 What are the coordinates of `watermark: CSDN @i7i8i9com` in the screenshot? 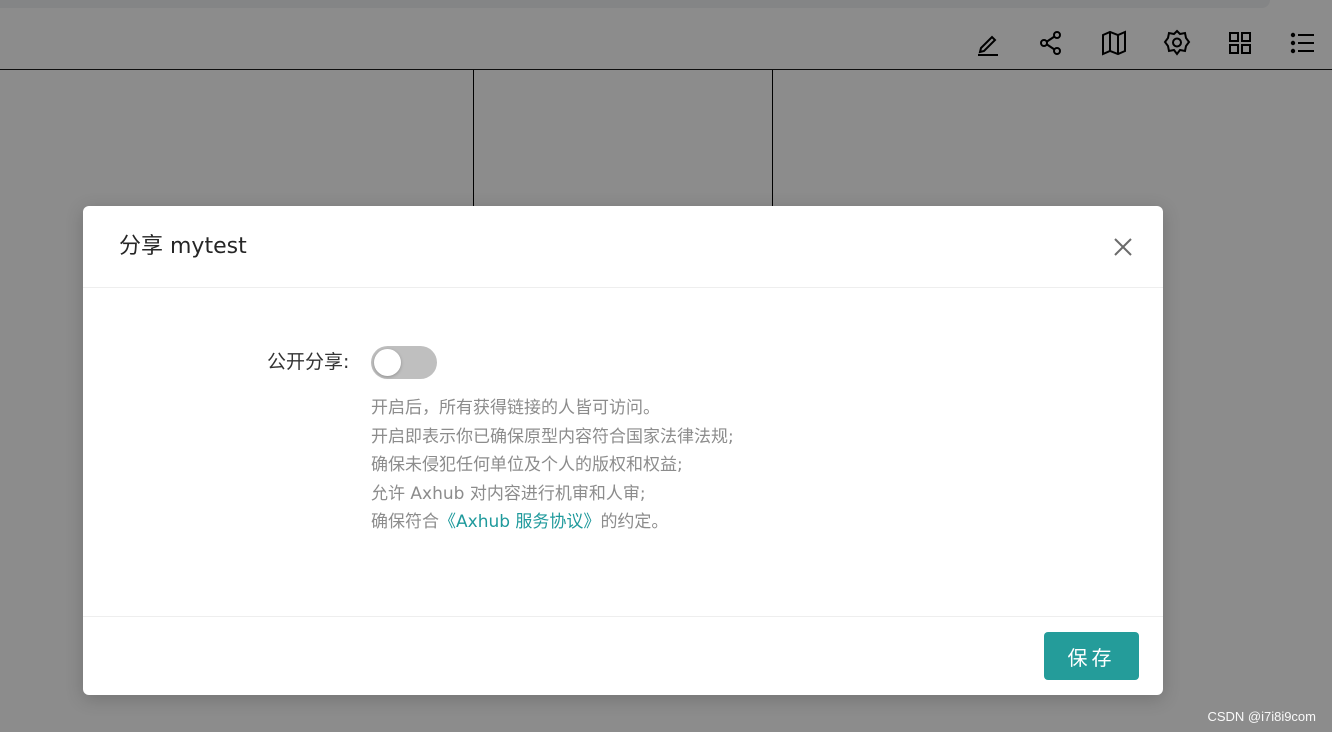 It's located at (1261, 716).